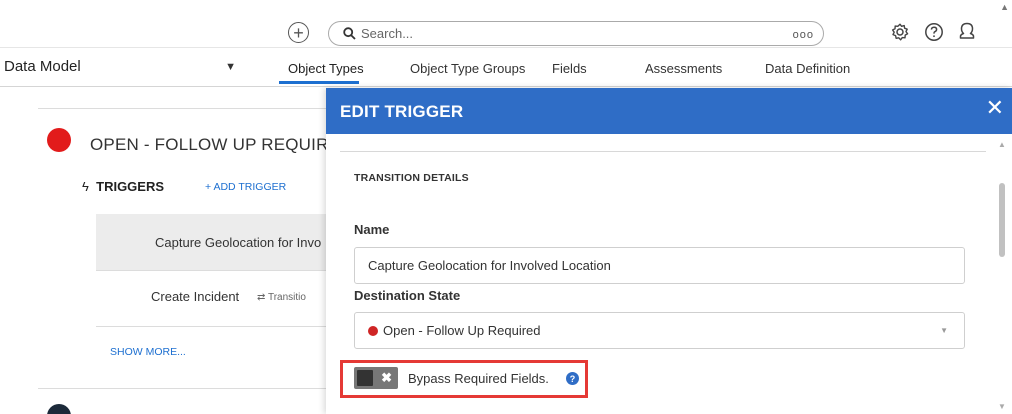  Describe the element at coordinates (462, 330) in the screenshot. I see `destination-state-value: Open - Follow Up Required` at that location.